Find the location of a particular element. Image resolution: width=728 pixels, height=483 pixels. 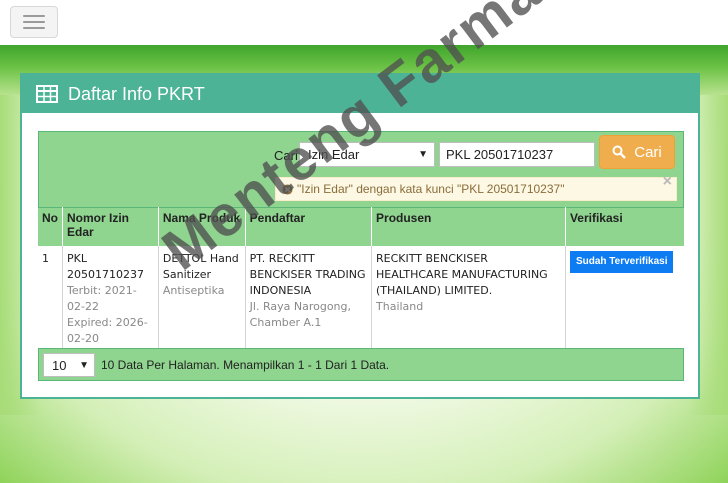

izin-edar-number: PKL 20501710237 is located at coordinates (105, 266).